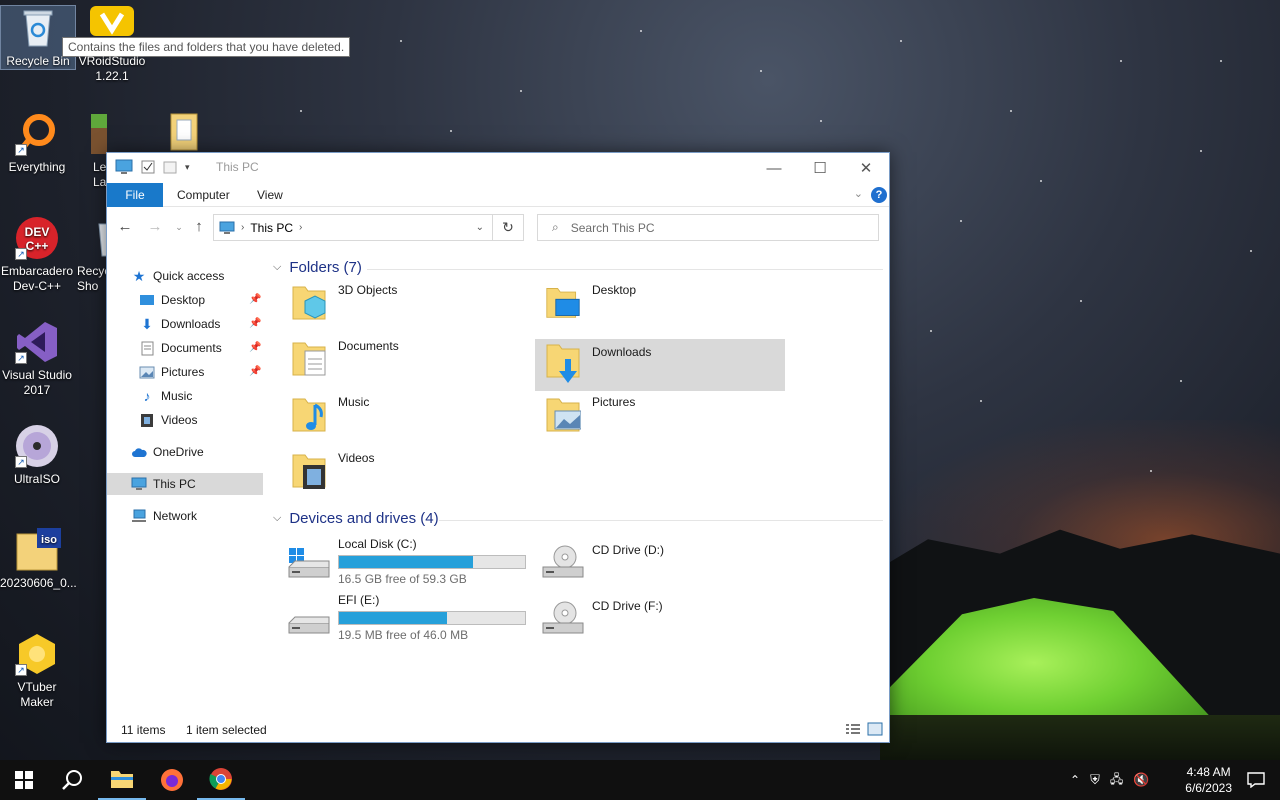 Image resolution: width=1280 pixels, height=800 pixels. I want to click on up-button: ↑, so click(199, 227).